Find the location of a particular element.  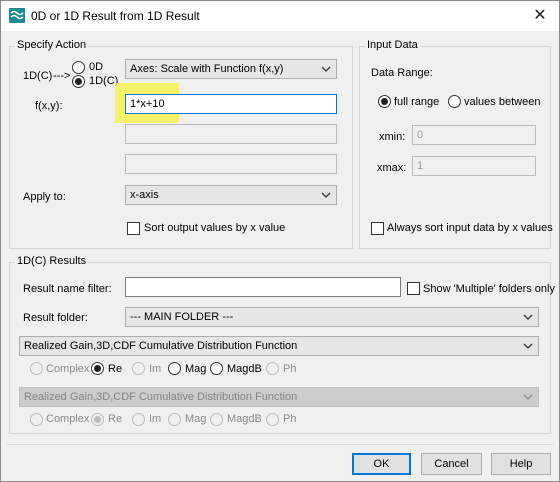

r2-magdb-label: MagdB is located at coordinates (244, 419).